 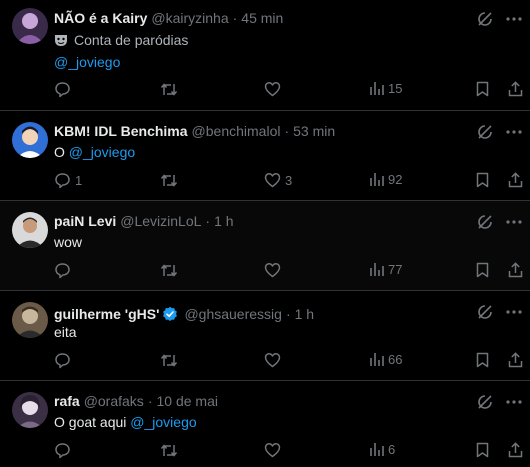 What do you see at coordinates (386, 179) in the screenshot?
I see `views-button: 92` at bounding box center [386, 179].